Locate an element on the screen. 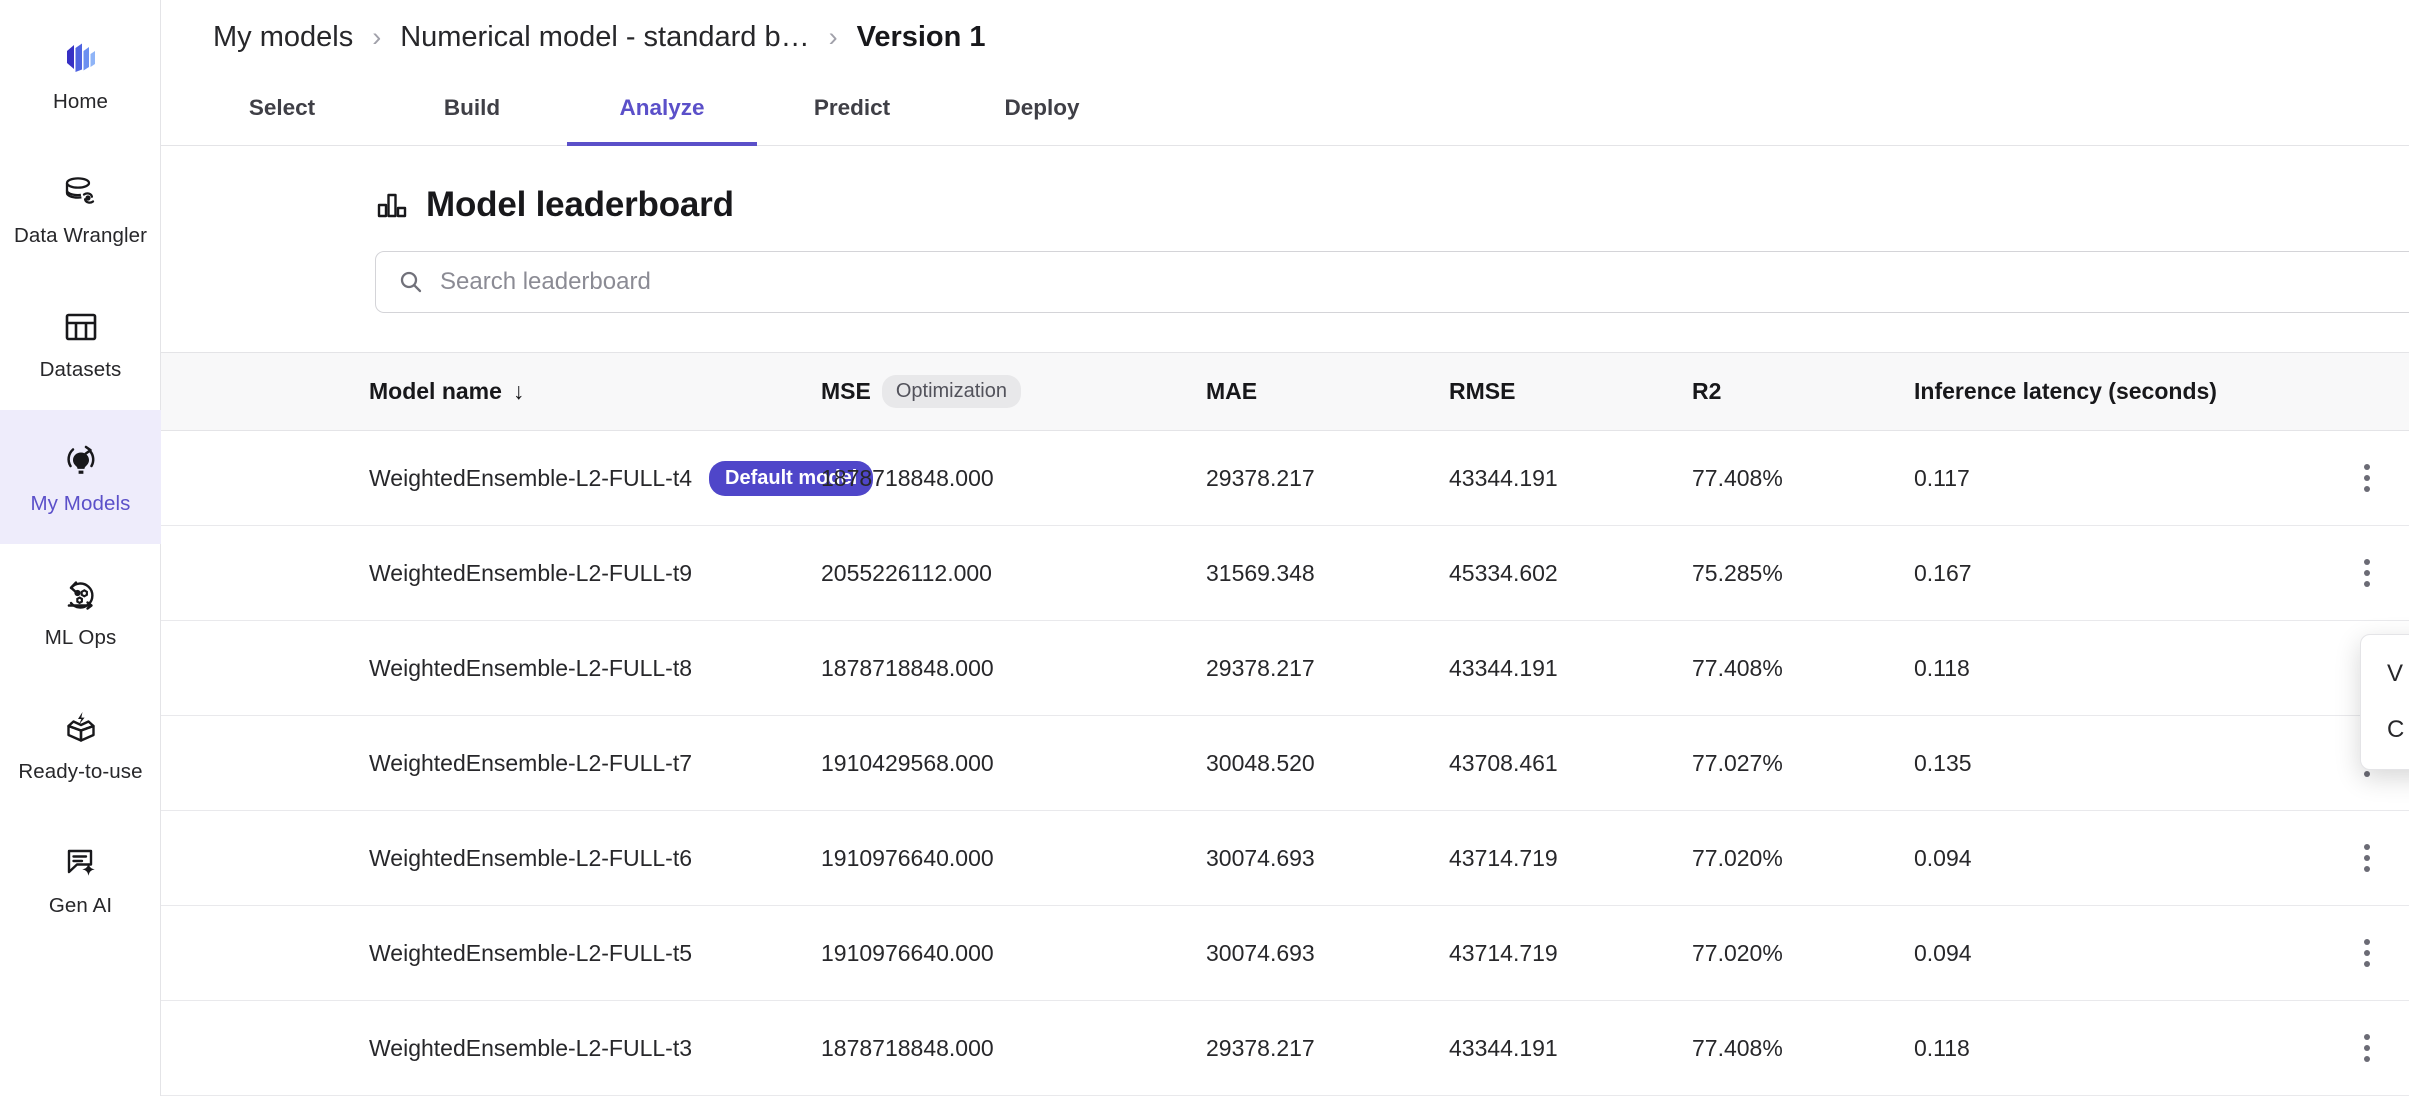 The height and width of the screenshot is (1096, 2409). database-sync-icon is located at coordinates (81, 193).